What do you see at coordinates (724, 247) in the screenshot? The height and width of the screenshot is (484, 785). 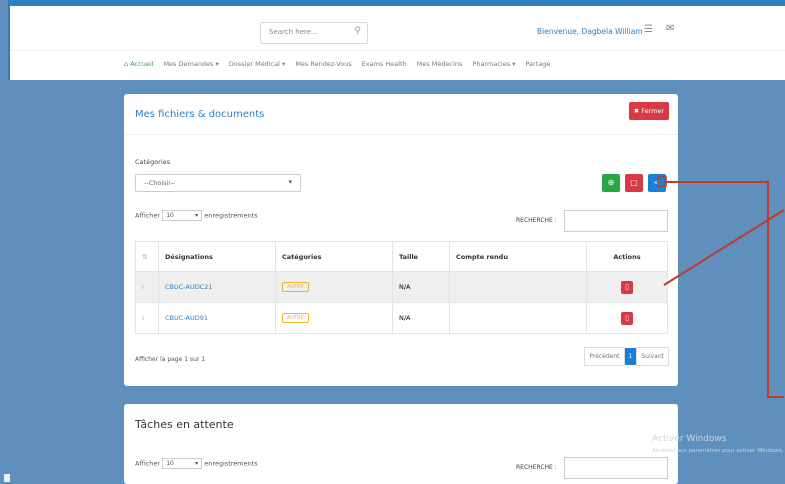 I see `callout-line-delete` at bounding box center [724, 247].